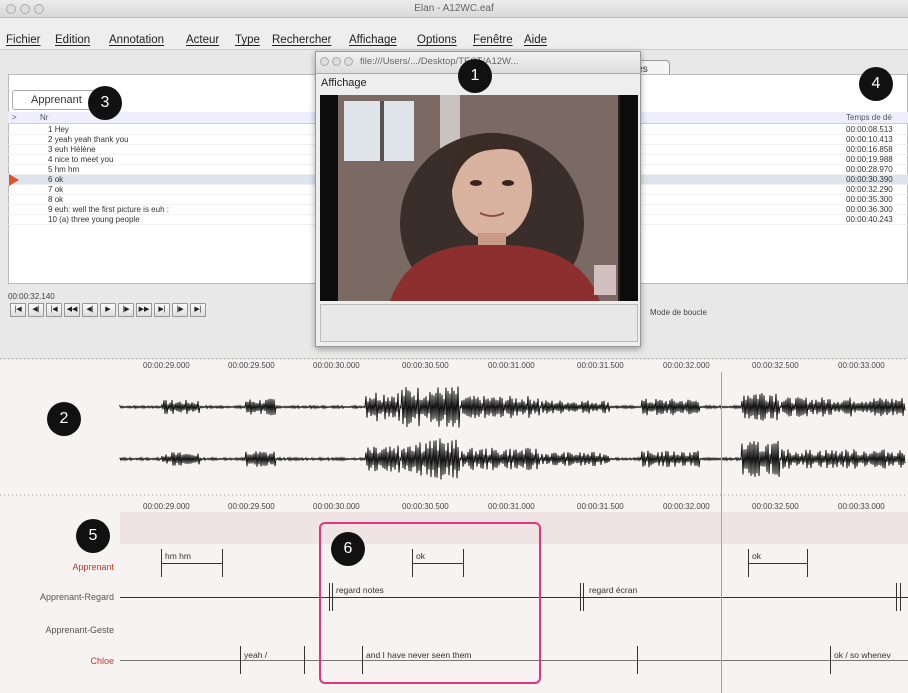 The image size is (908, 693). I want to click on video-frame, so click(479, 198).